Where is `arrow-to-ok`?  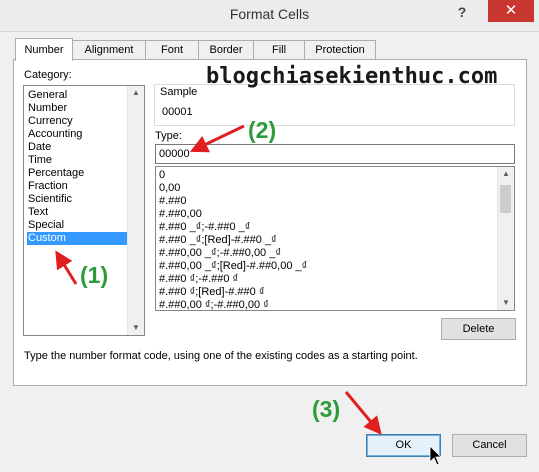
arrow-to-ok is located at coordinates (363, 413).